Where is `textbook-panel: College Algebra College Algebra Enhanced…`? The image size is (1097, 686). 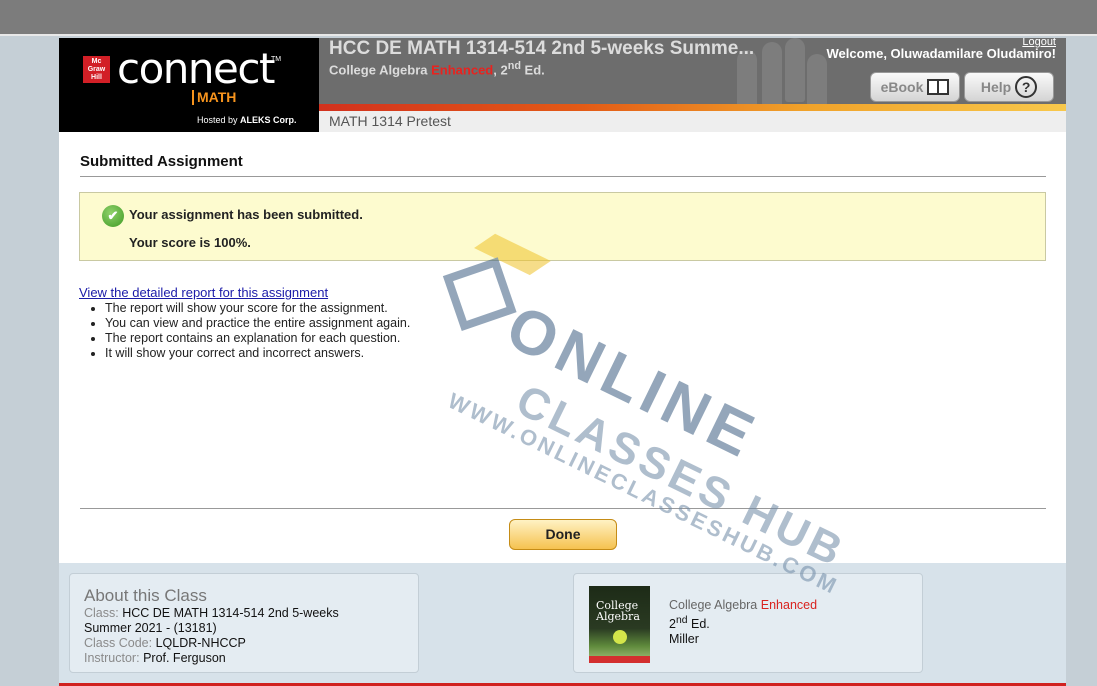
textbook-panel: College Algebra College Algebra Enhanced… is located at coordinates (748, 623).